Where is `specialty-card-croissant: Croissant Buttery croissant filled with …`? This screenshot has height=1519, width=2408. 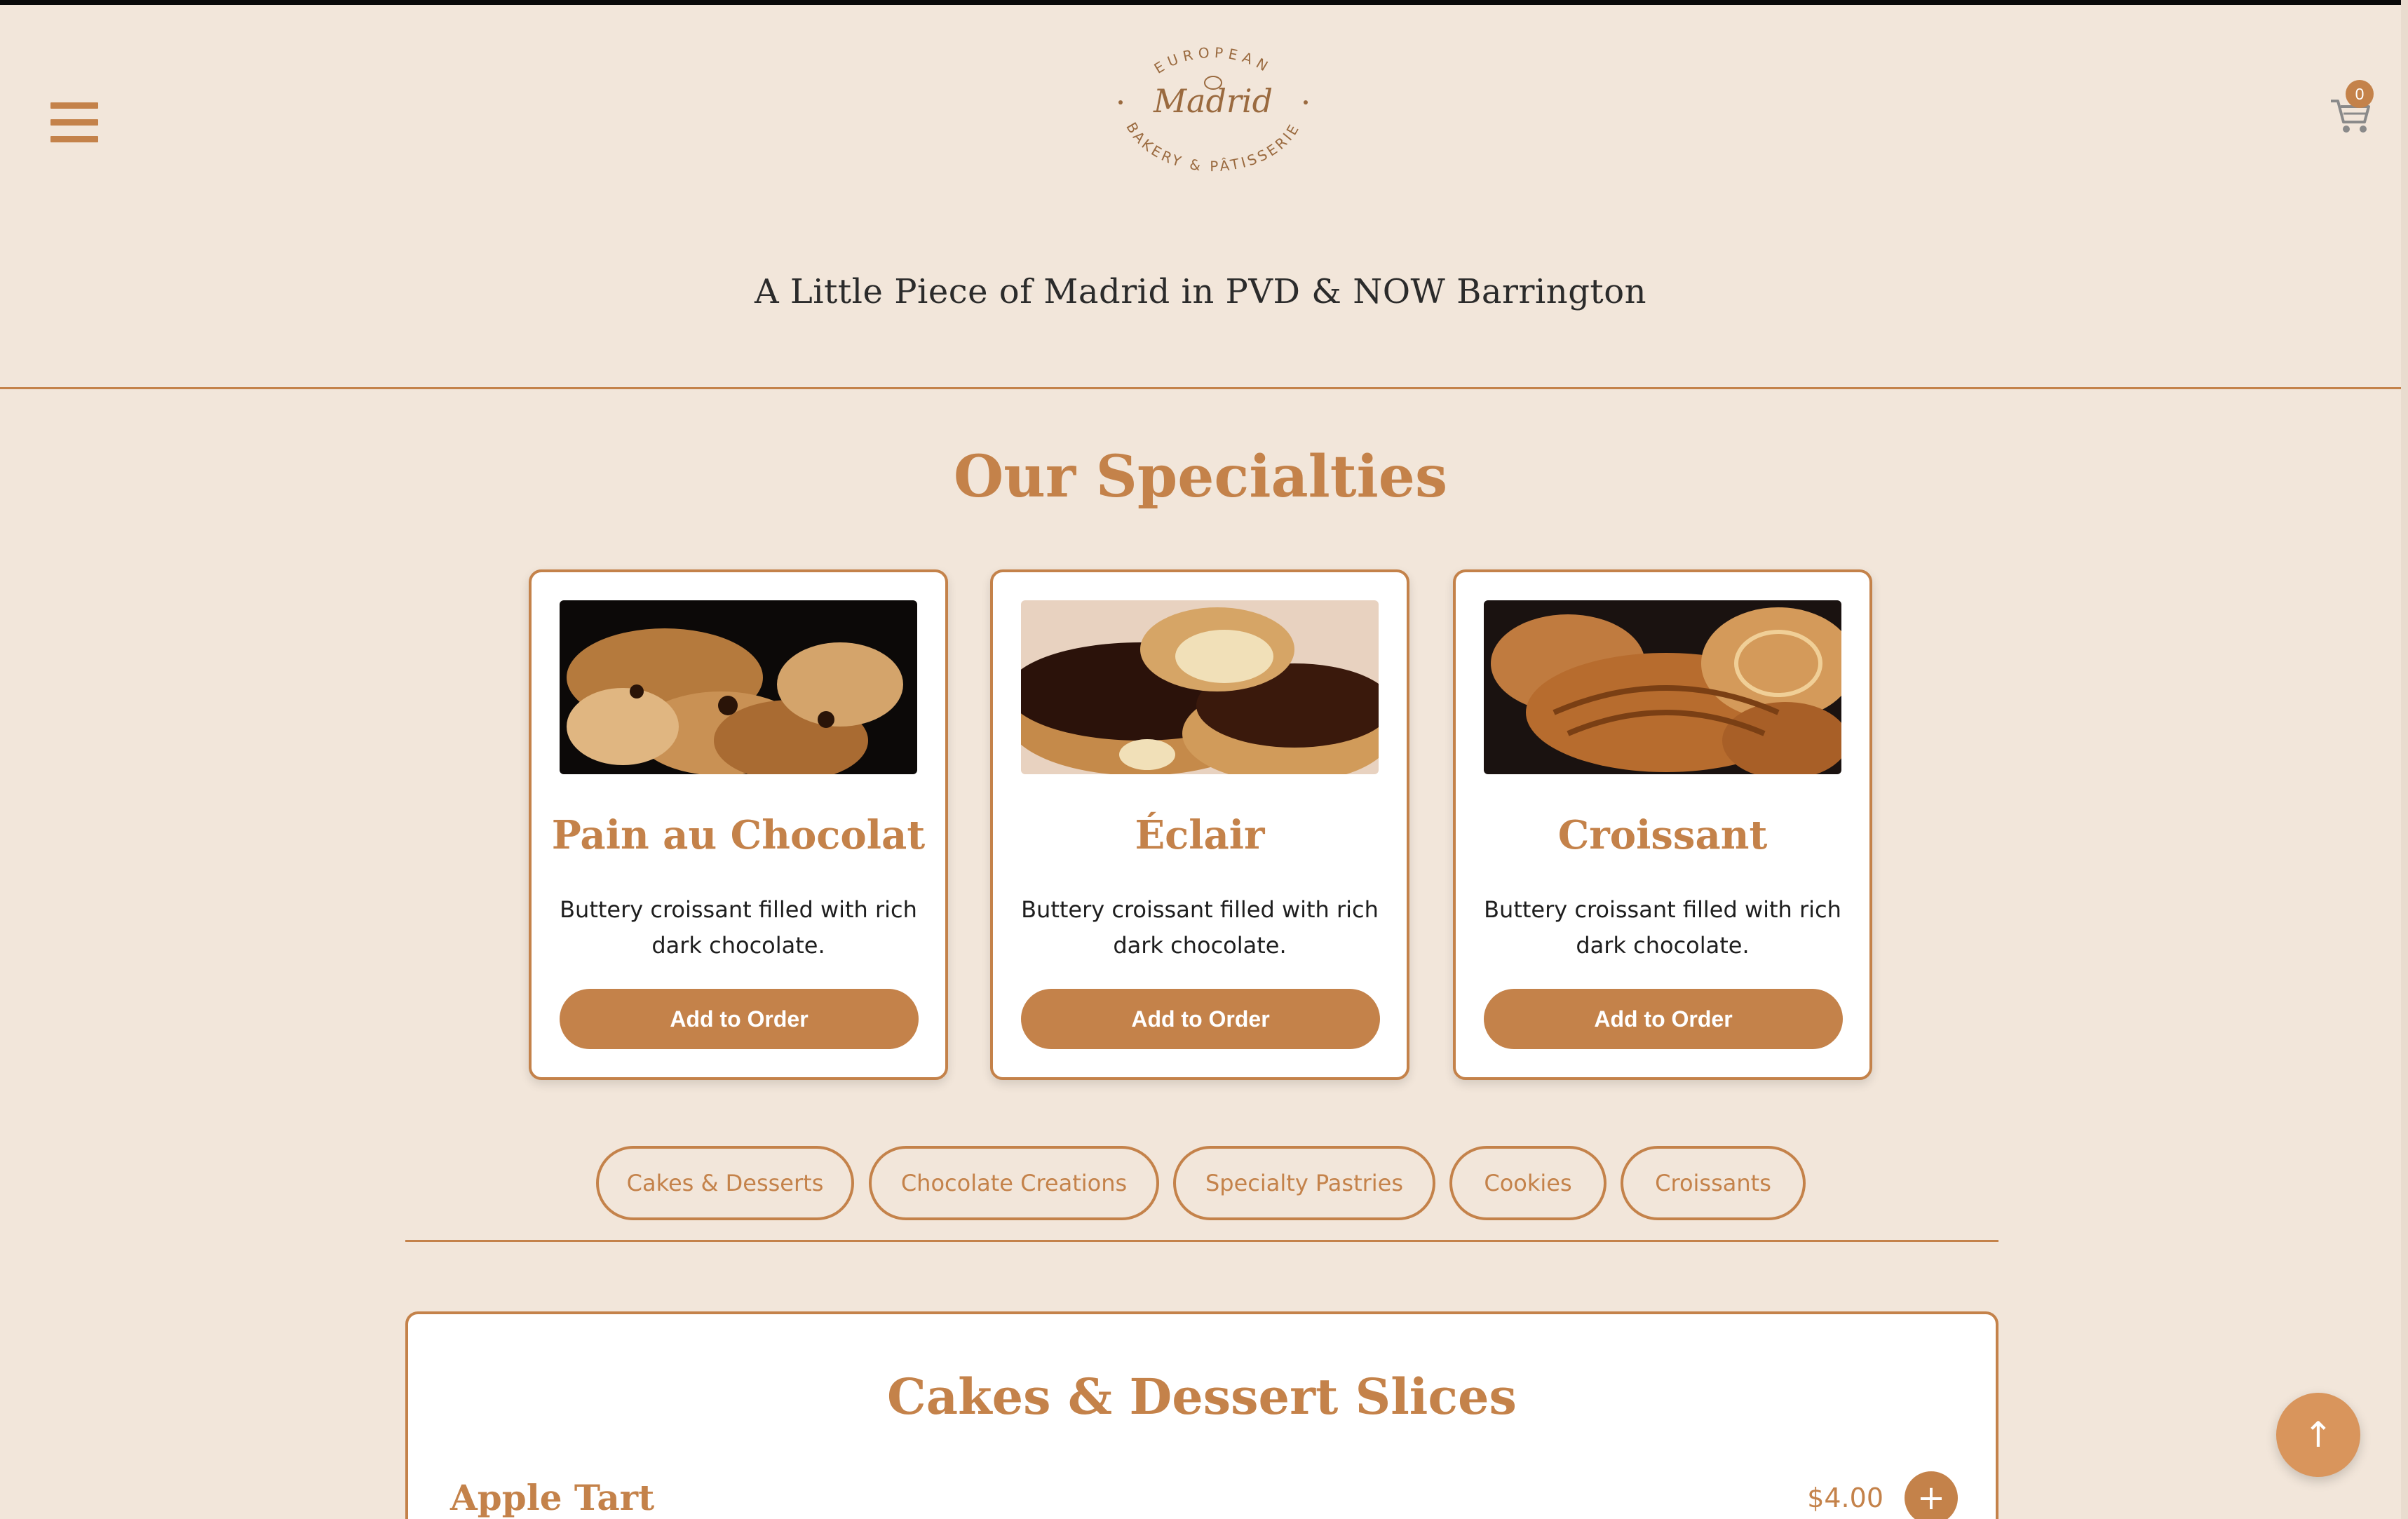
specialty-card-croissant: Croissant Buttery croissant filled with … is located at coordinates (1662, 824).